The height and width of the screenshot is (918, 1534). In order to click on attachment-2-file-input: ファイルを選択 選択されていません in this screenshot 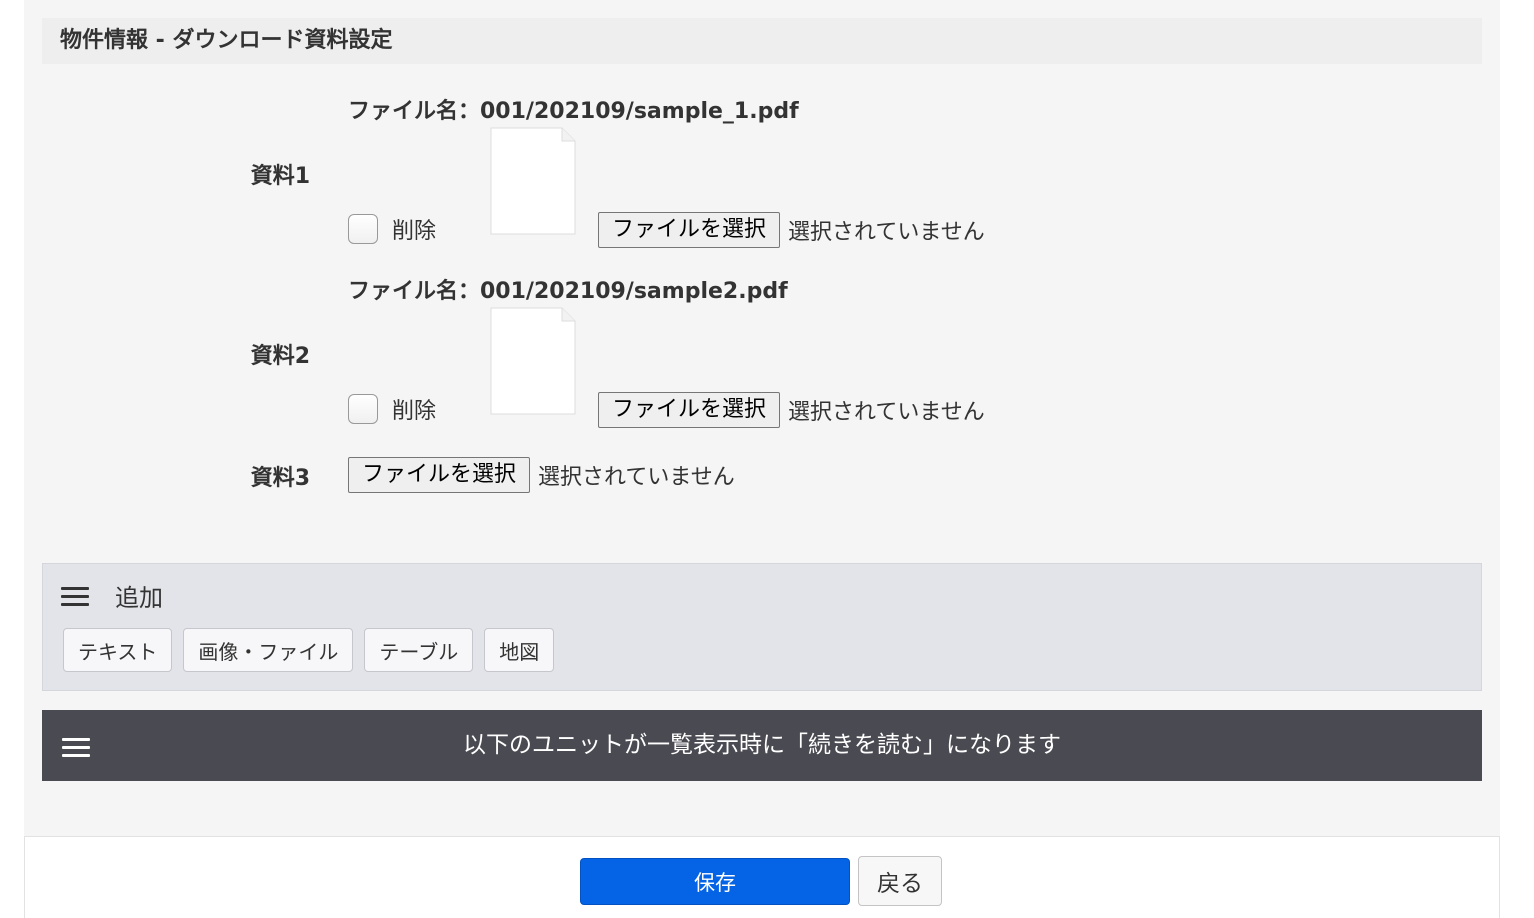, I will do `click(791, 410)`.